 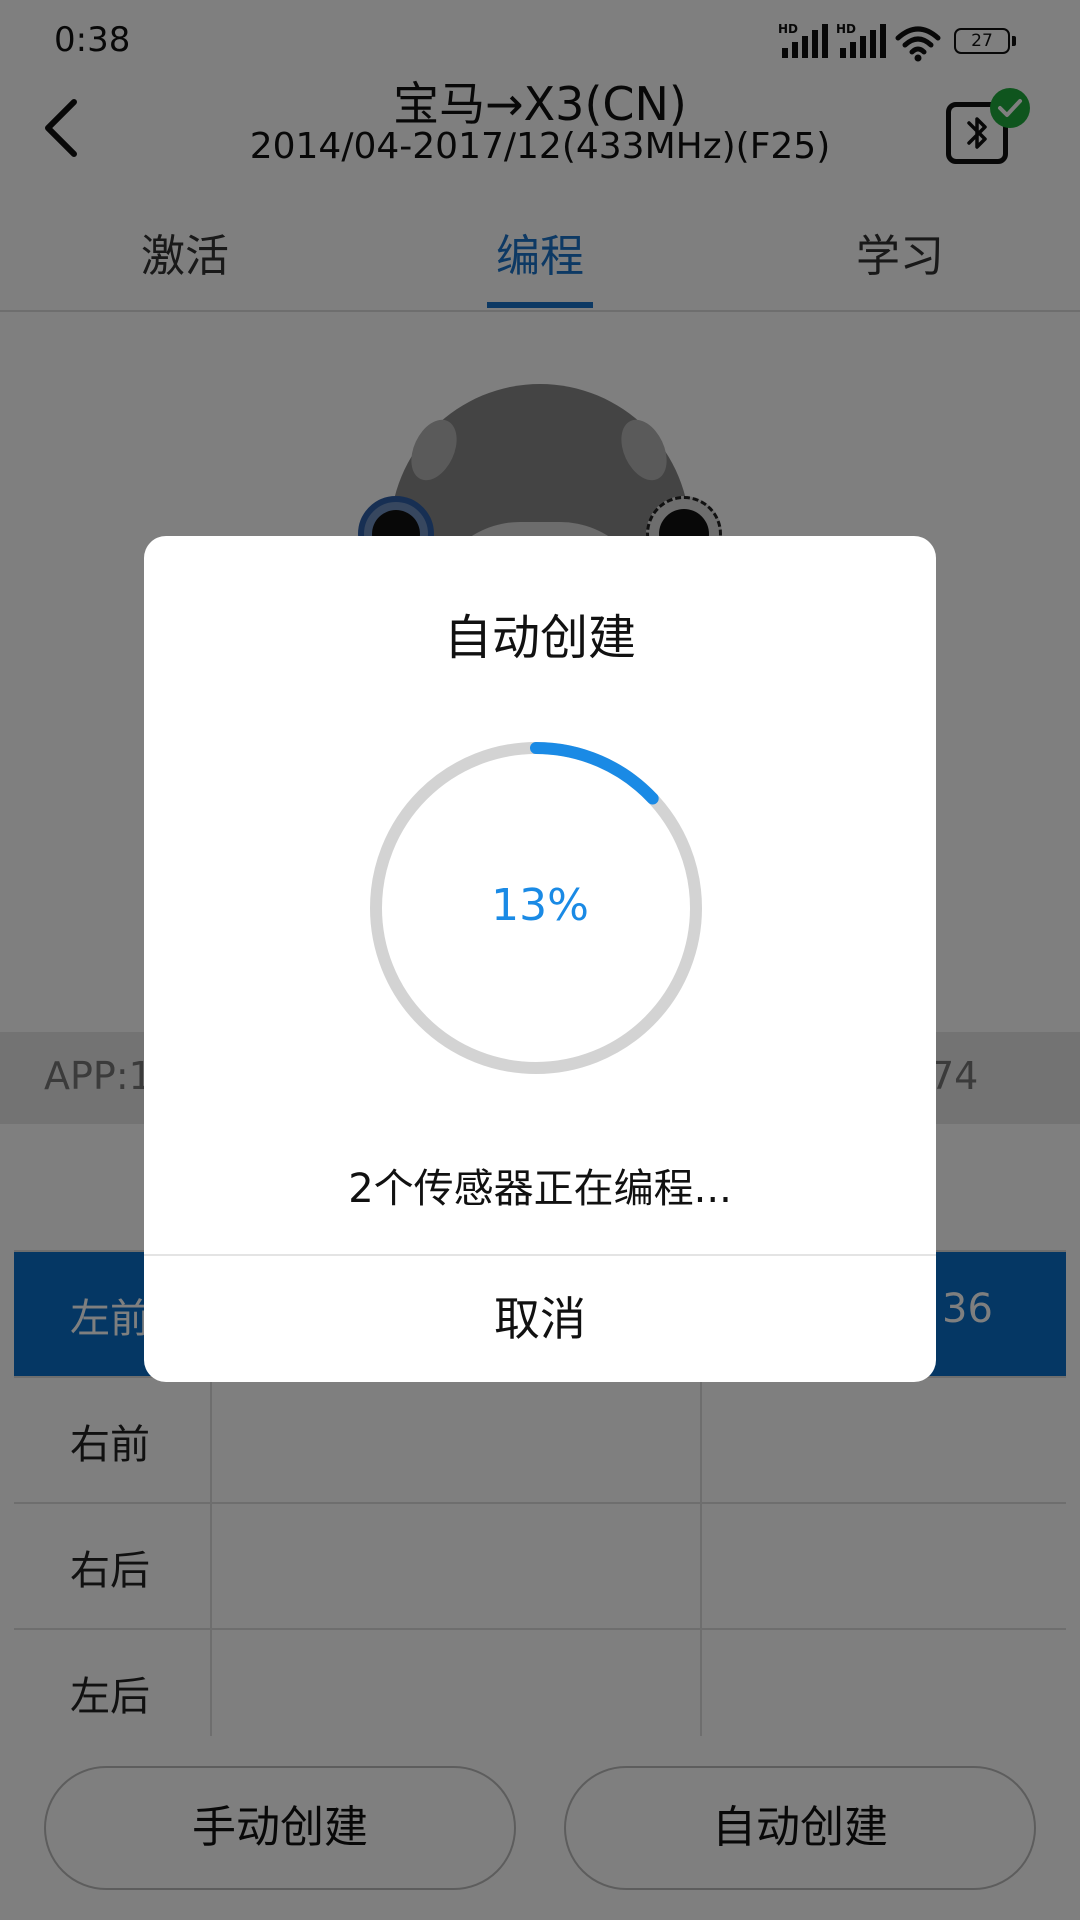 What do you see at coordinates (540, 905) in the screenshot?
I see `progress-percent: 13%` at bounding box center [540, 905].